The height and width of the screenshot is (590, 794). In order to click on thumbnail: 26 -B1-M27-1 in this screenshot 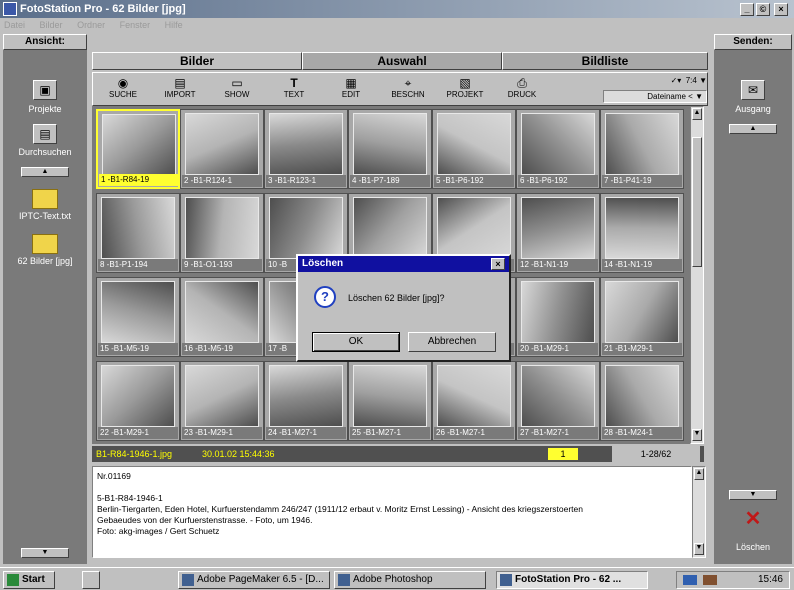, I will do `click(474, 401)`.